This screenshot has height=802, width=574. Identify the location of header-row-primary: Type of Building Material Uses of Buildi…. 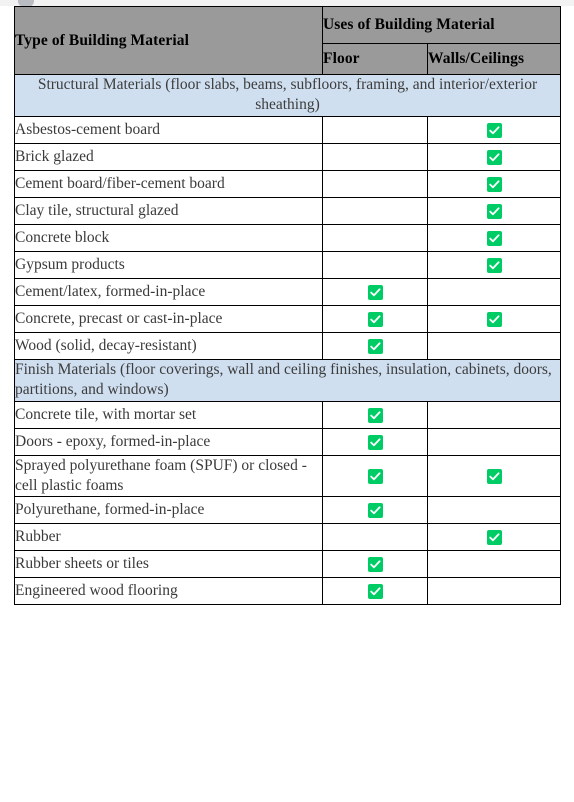
(287, 40).